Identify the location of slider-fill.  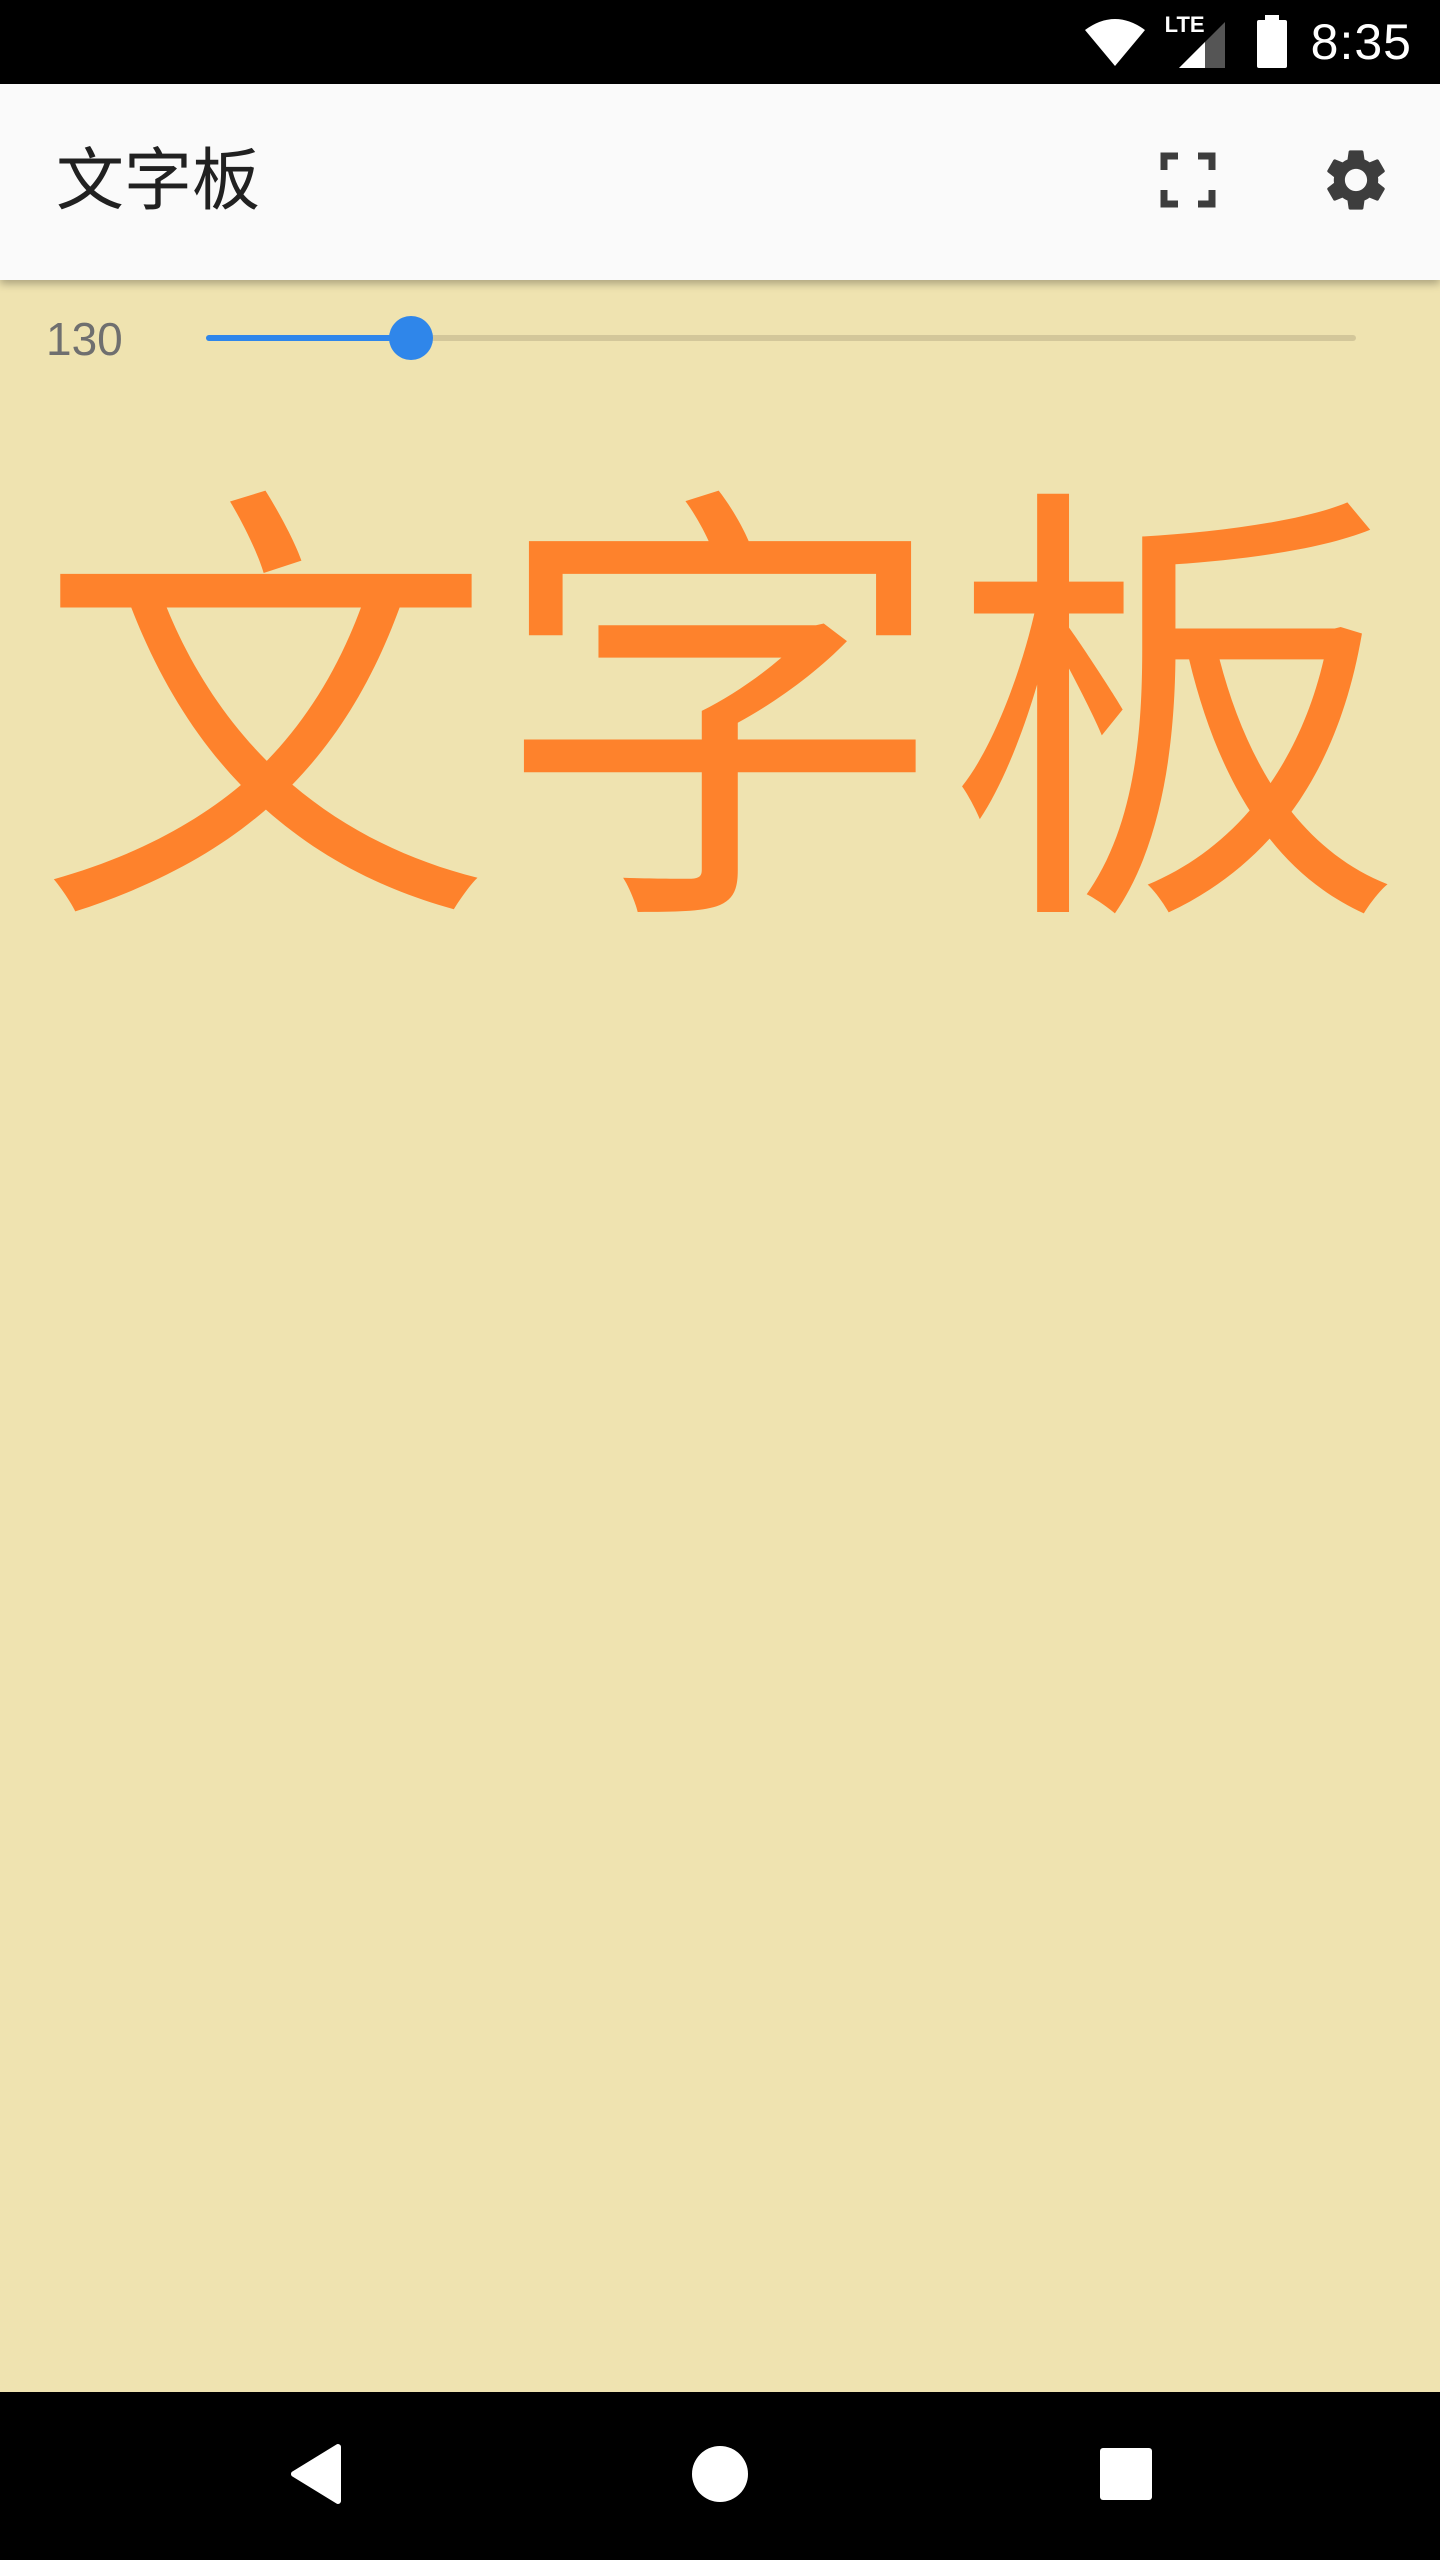
(308, 338).